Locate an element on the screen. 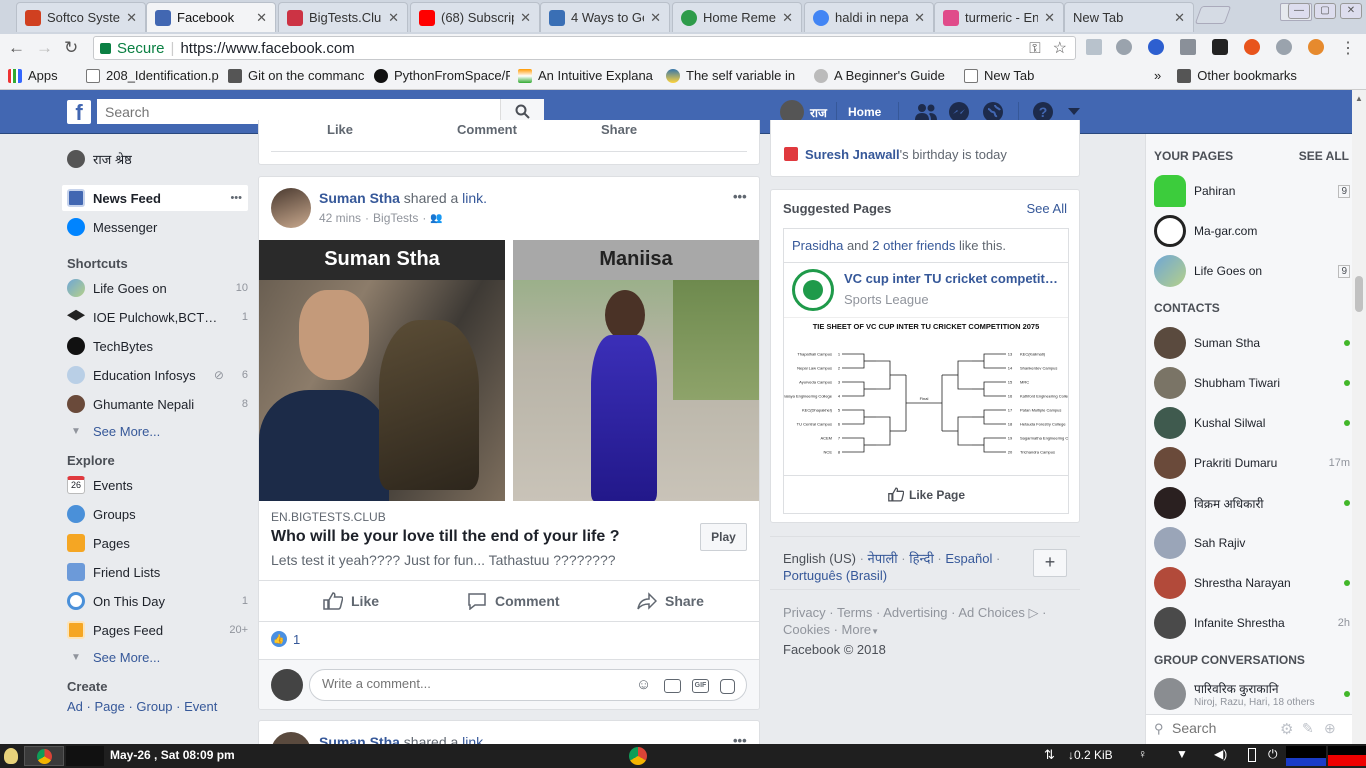 This screenshot has height=768, width=1366. chrome-menu-icon: ⋮ is located at coordinates (1348, 48).